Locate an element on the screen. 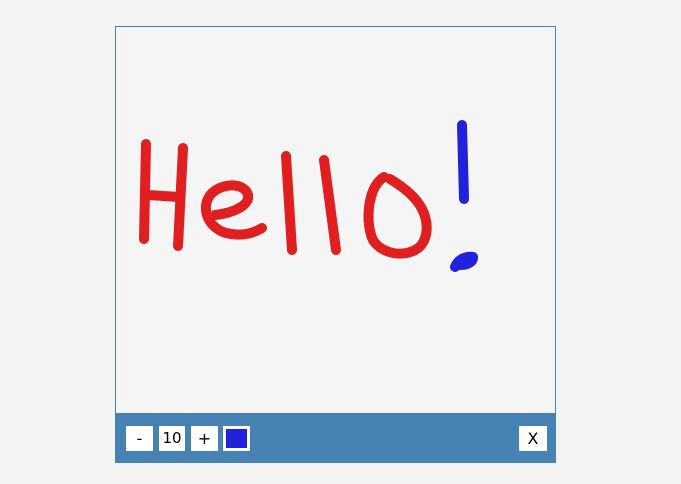 The width and height of the screenshot is (681, 484). stroke-exclamation-dot is located at coordinates (464, 261).